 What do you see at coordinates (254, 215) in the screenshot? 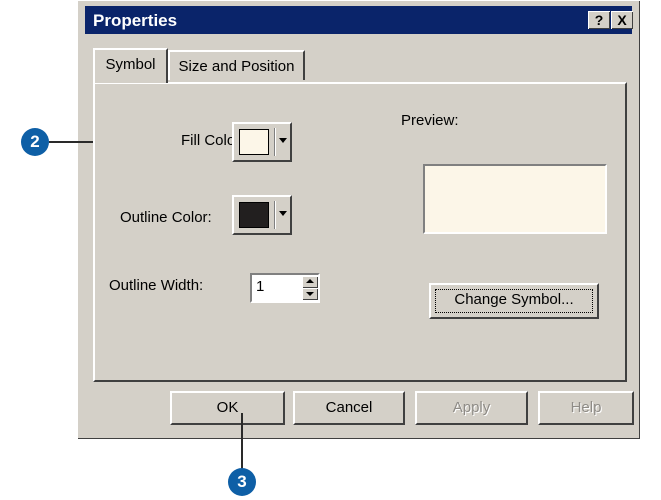
I see `outline-color-swatch` at bounding box center [254, 215].